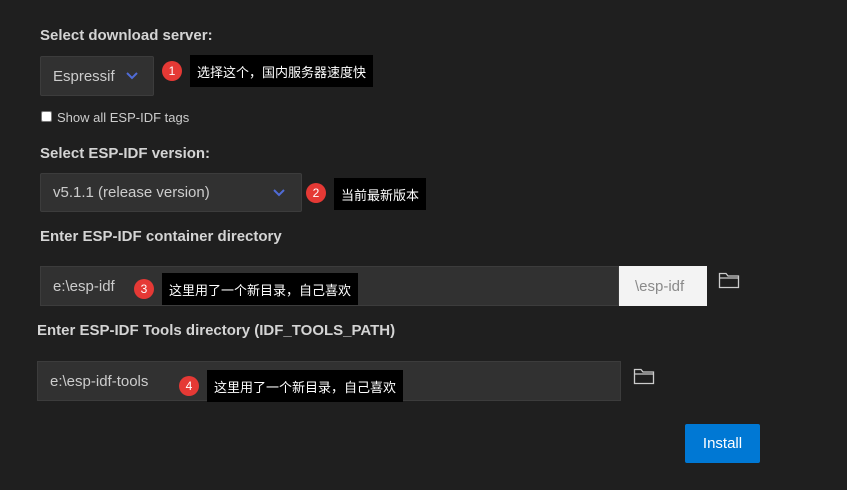 The height and width of the screenshot is (490, 847). What do you see at coordinates (46, 116) in the screenshot?
I see `show-all-tags-checkbox` at bounding box center [46, 116].